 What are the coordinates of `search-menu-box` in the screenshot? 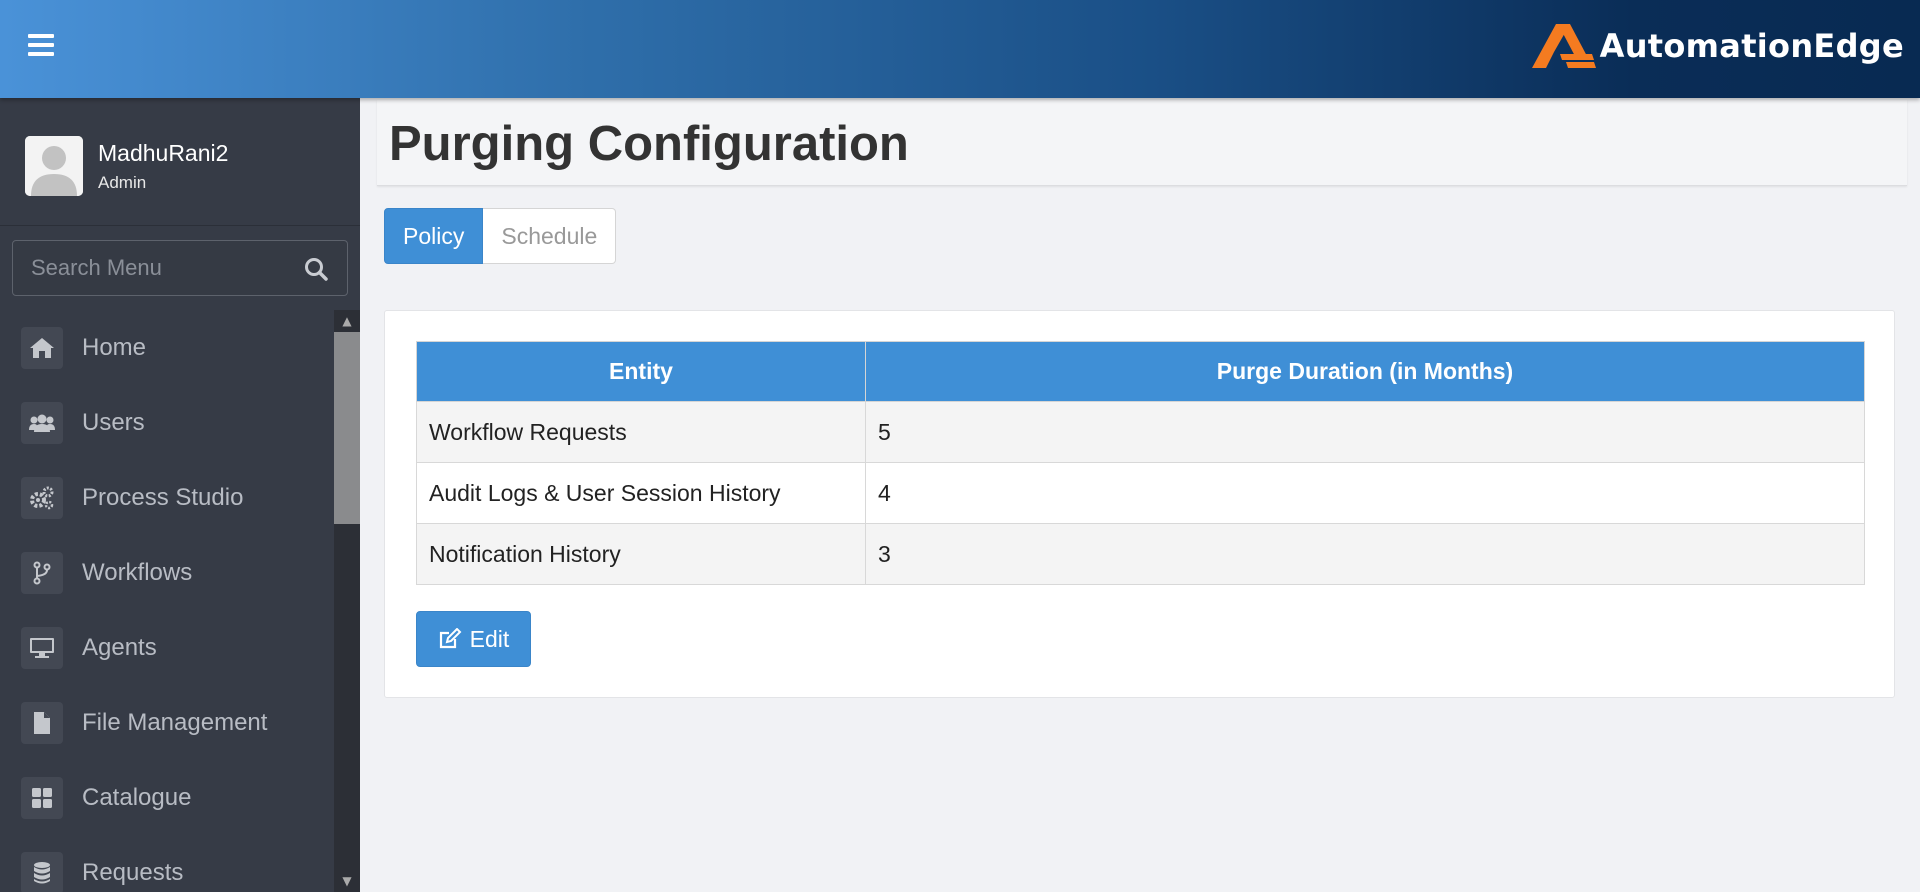 It's located at (180, 268).